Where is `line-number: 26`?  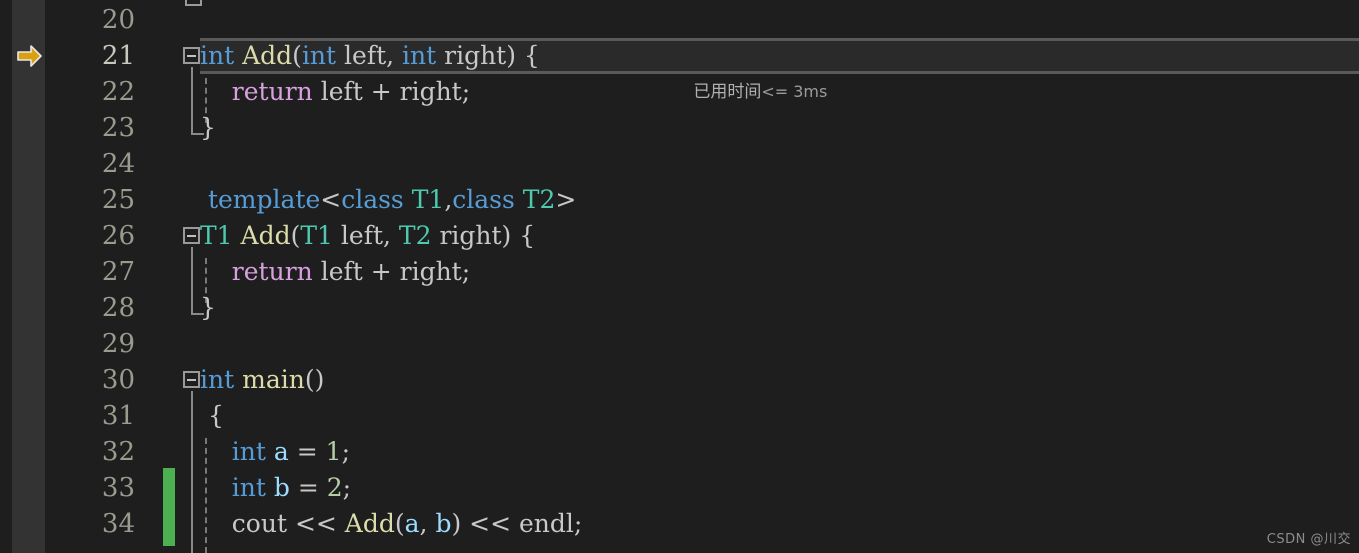
line-number: 26 is located at coordinates (118, 236).